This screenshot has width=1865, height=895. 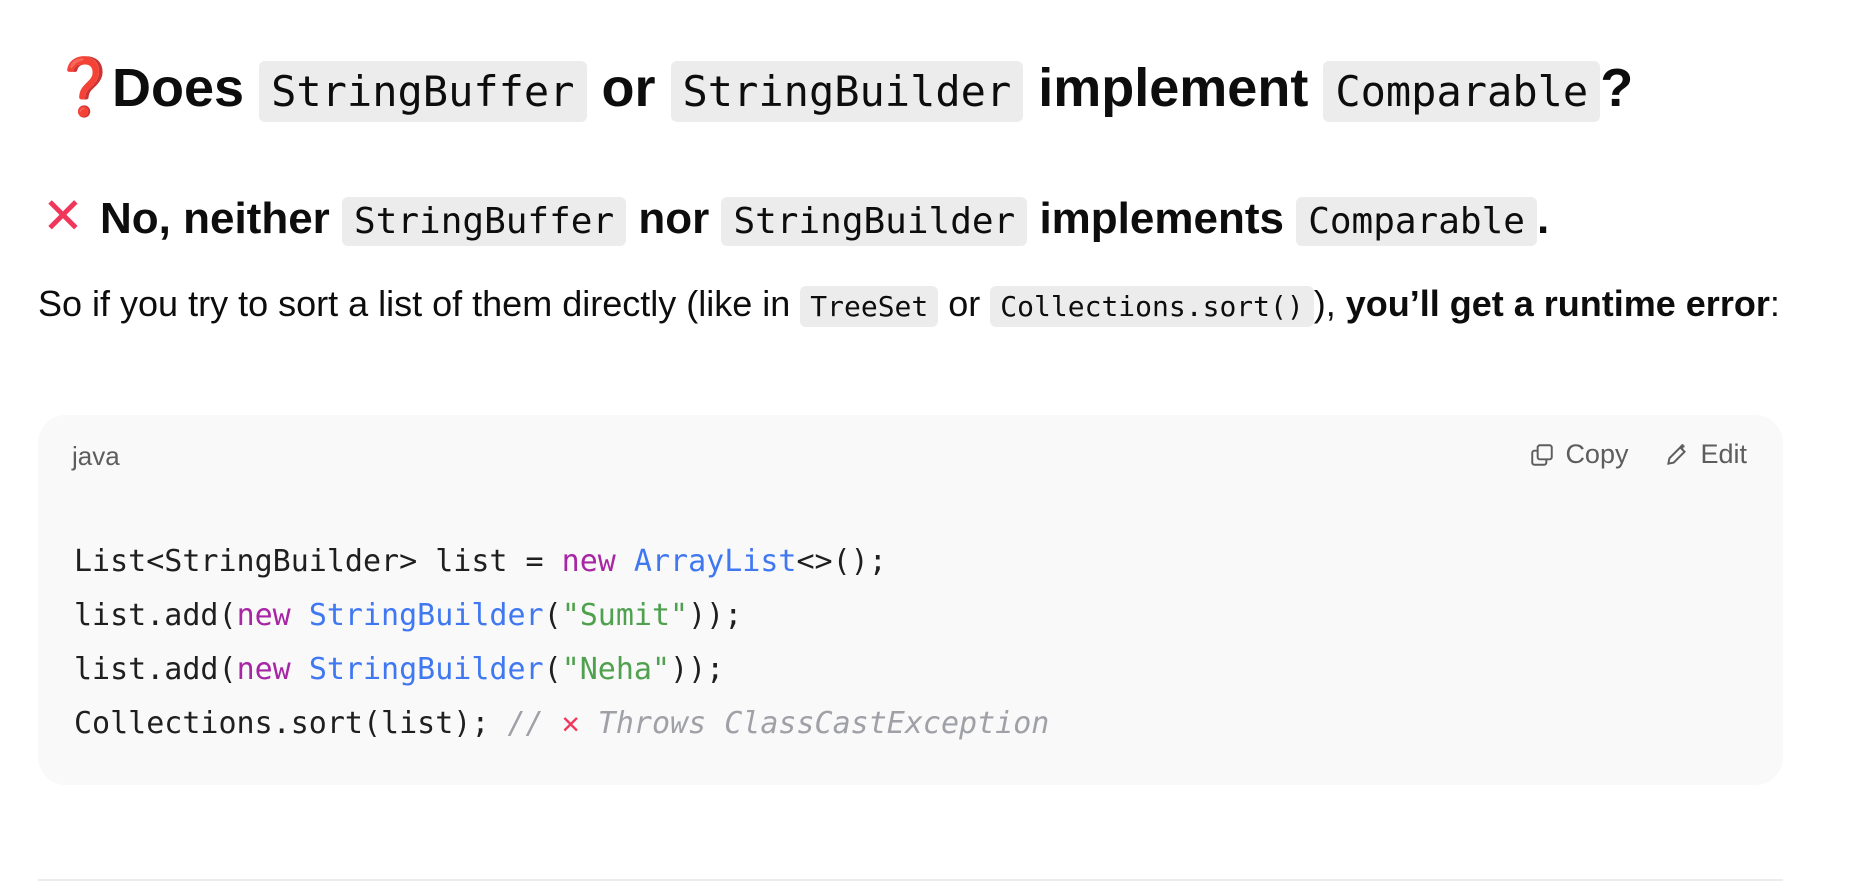 What do you see at coordinates (1617, 88) in the screenshot?
I see `heading-text: ?` at bounding box center [1617, 88].